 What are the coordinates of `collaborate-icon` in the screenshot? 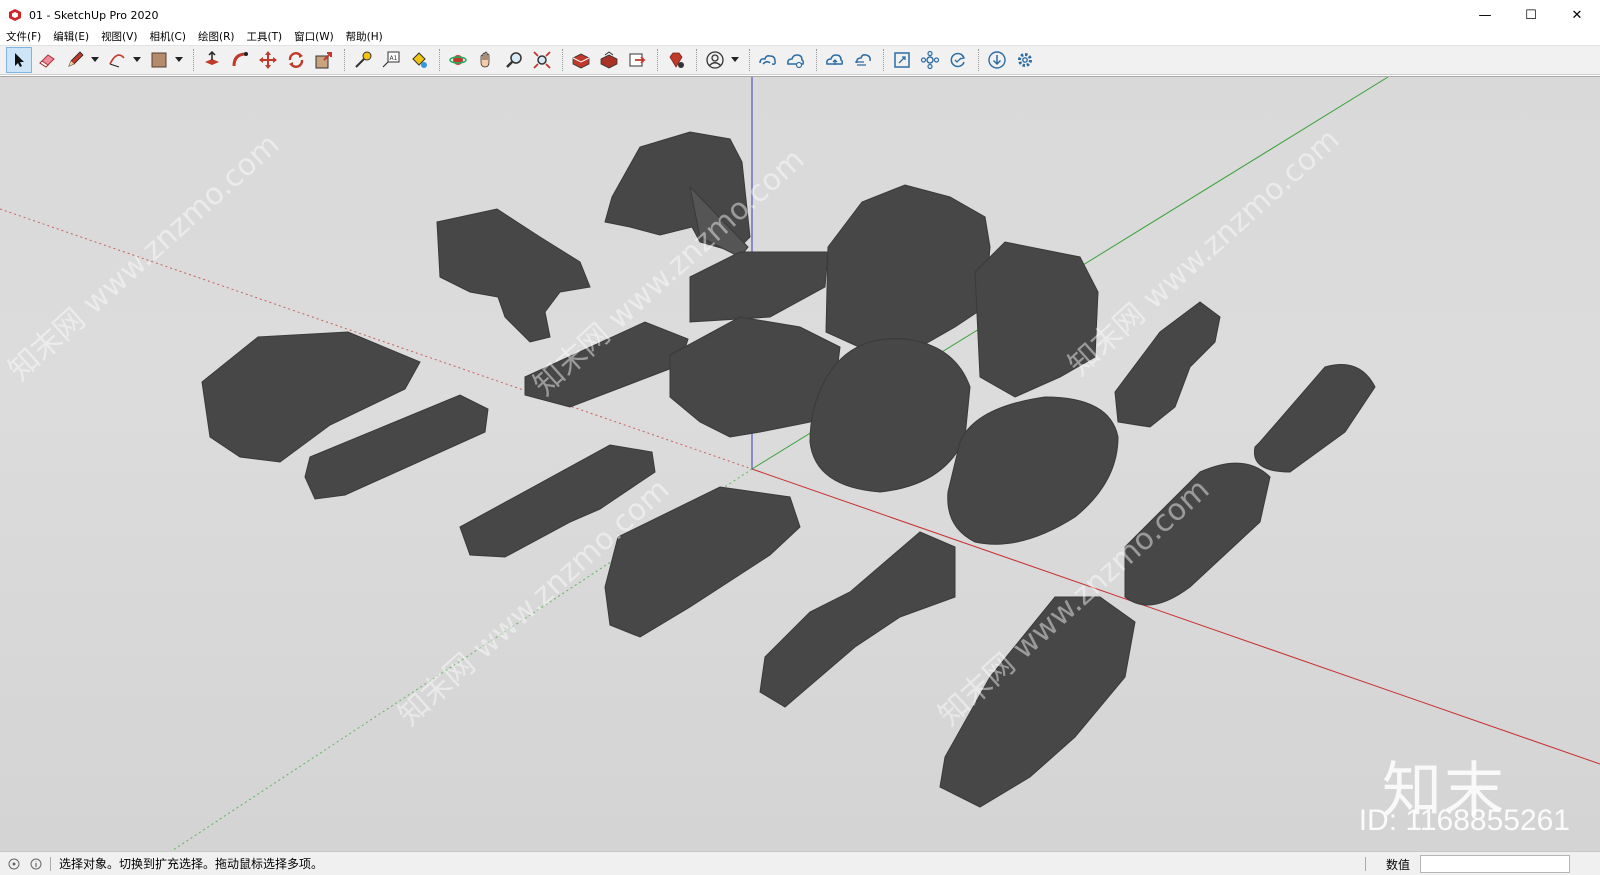 It's located at (796, 61).